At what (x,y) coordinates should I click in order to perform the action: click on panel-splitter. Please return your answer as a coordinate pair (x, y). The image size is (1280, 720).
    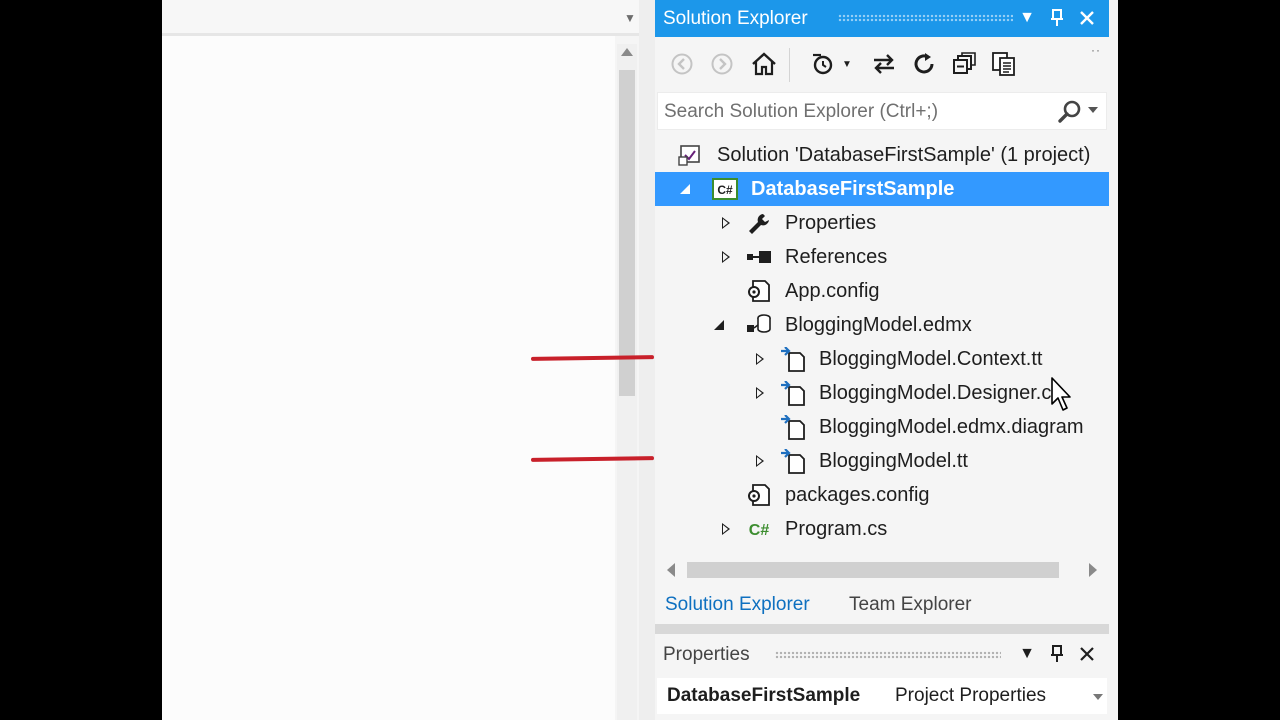
    Looking at the image, I should click on (647, 360).